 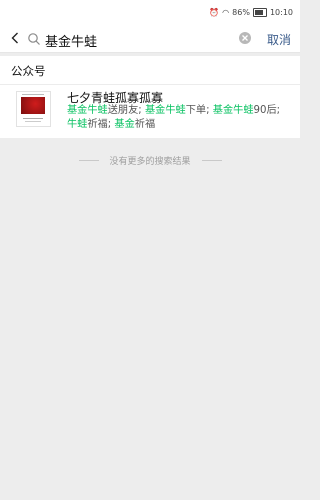 I want to click on chevron-left-icon, so click(x=14, y=38).